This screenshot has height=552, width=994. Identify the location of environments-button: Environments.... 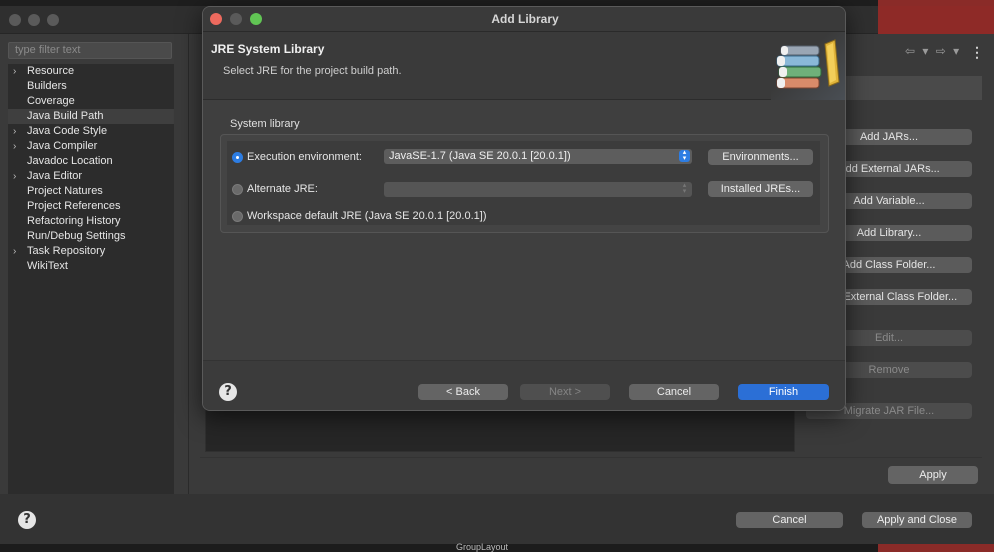
(760, 157).